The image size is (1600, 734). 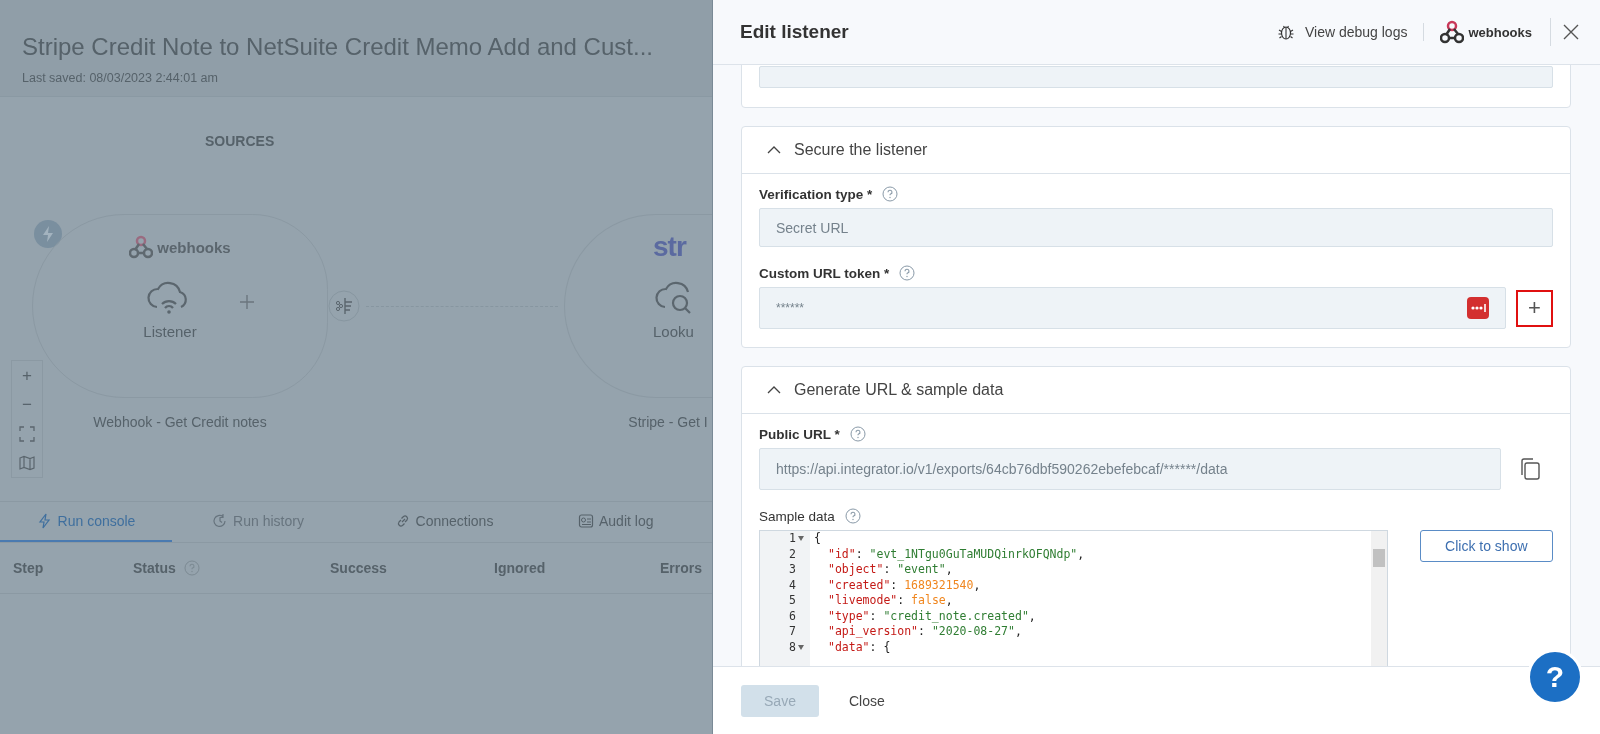 I want to click on show-button: Click to show, so click(x=1486, y=546).